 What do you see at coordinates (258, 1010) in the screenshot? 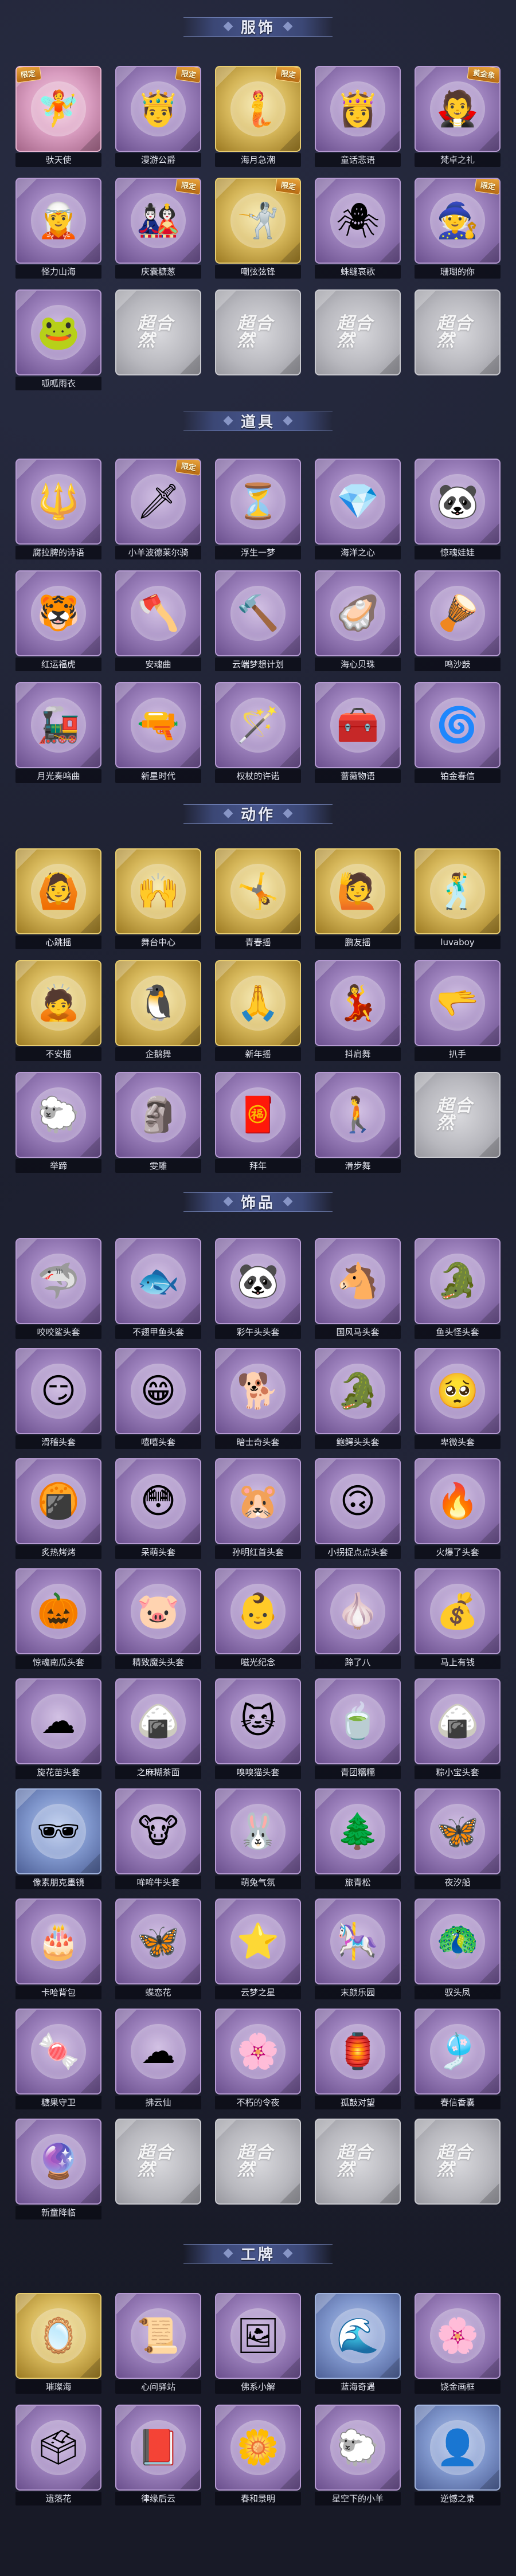
I see `item-card: 🙏 新年摇` at bounding box center [258, 1010].